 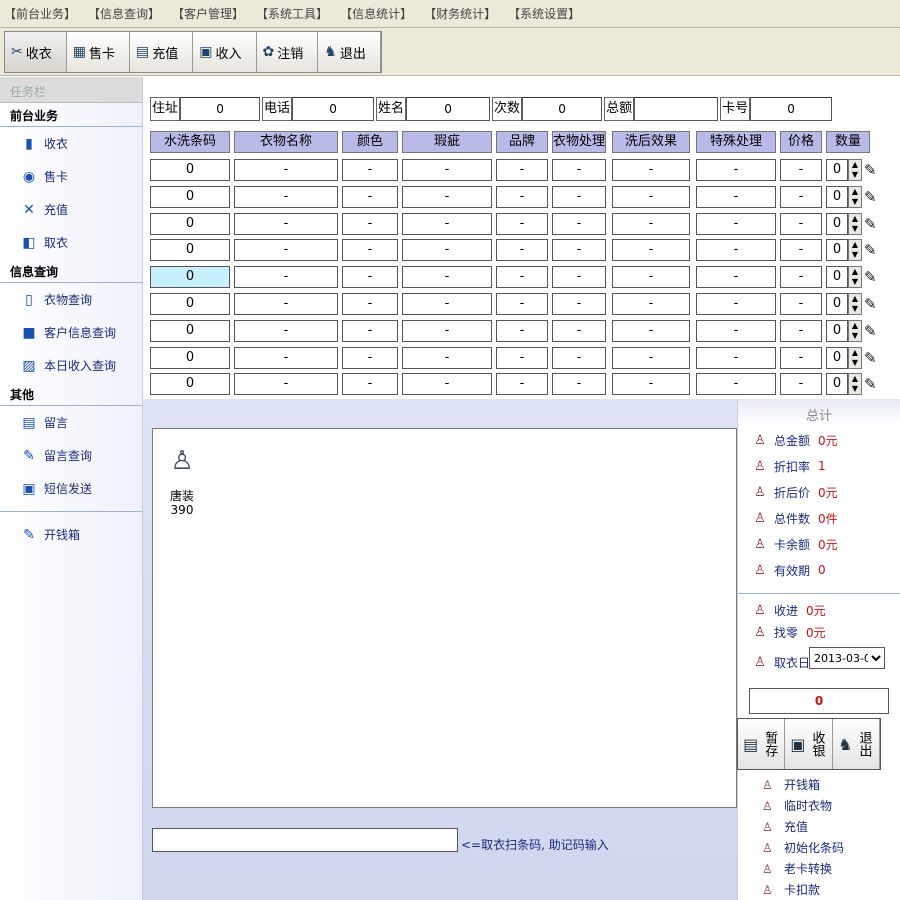 I want to click on tab-0: ✂ 收衣, so click(x=36, y=52).